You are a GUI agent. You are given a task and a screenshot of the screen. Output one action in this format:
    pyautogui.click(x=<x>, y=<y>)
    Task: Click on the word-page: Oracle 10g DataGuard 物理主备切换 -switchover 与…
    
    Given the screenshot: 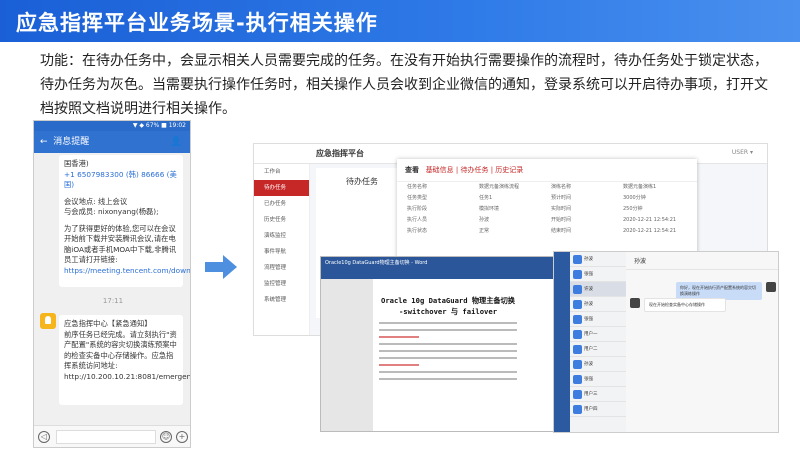 What is the action you would take?
    pyautogui.click(x=448, y=357)
    